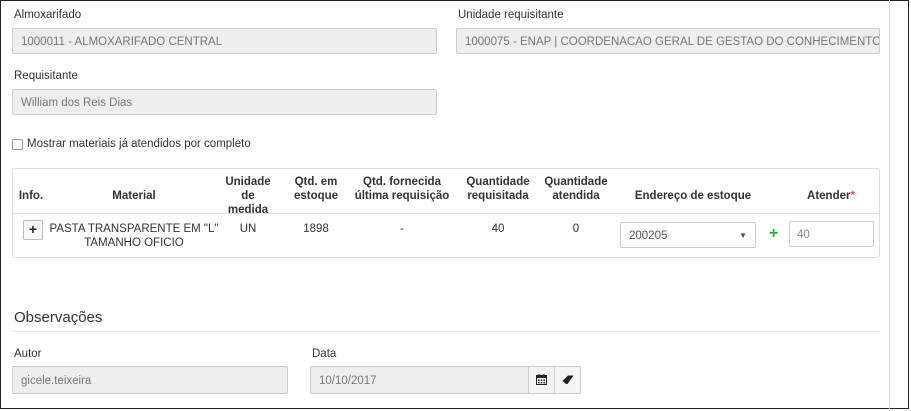 The width and height of the screenshot is (911, 411). I want to click on header-unidade-medida: Unidade de medida, so click(248, 196).